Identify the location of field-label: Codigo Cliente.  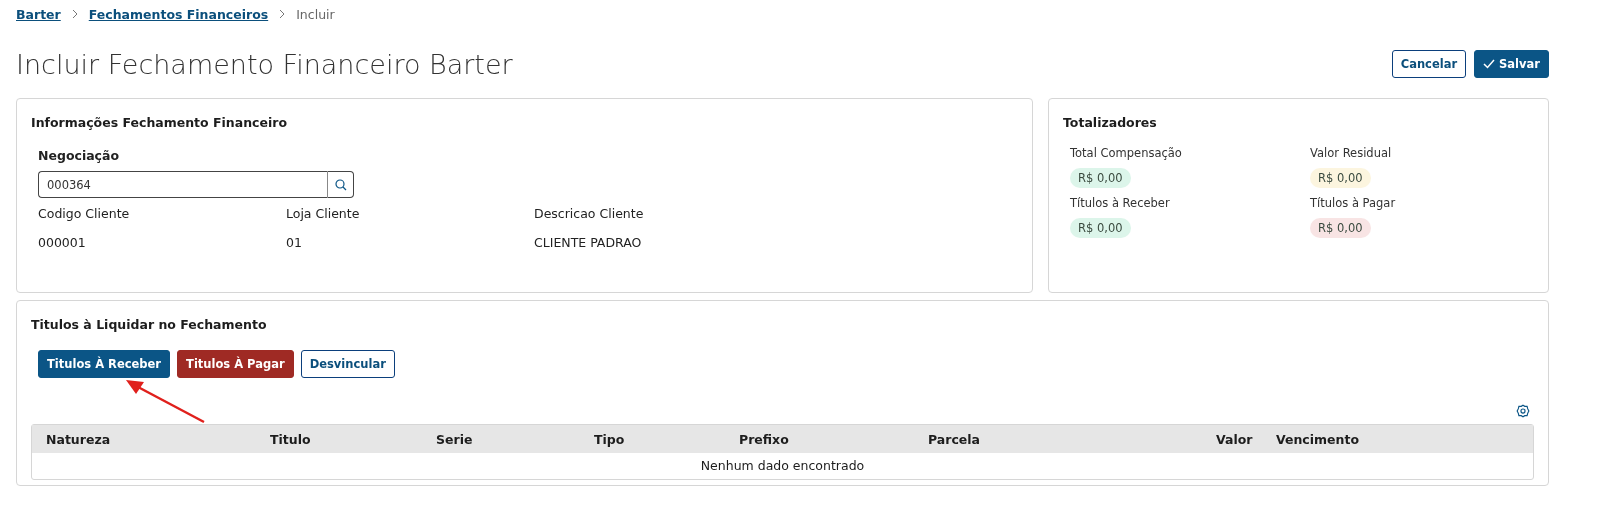
(84, 213).